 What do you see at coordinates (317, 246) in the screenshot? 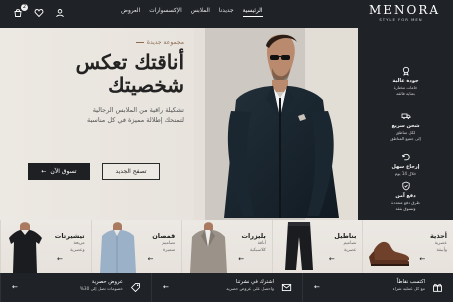
I see `category-card-pants: بناطيل تصاميم عصرية ←` at bounding box center [317, 246].